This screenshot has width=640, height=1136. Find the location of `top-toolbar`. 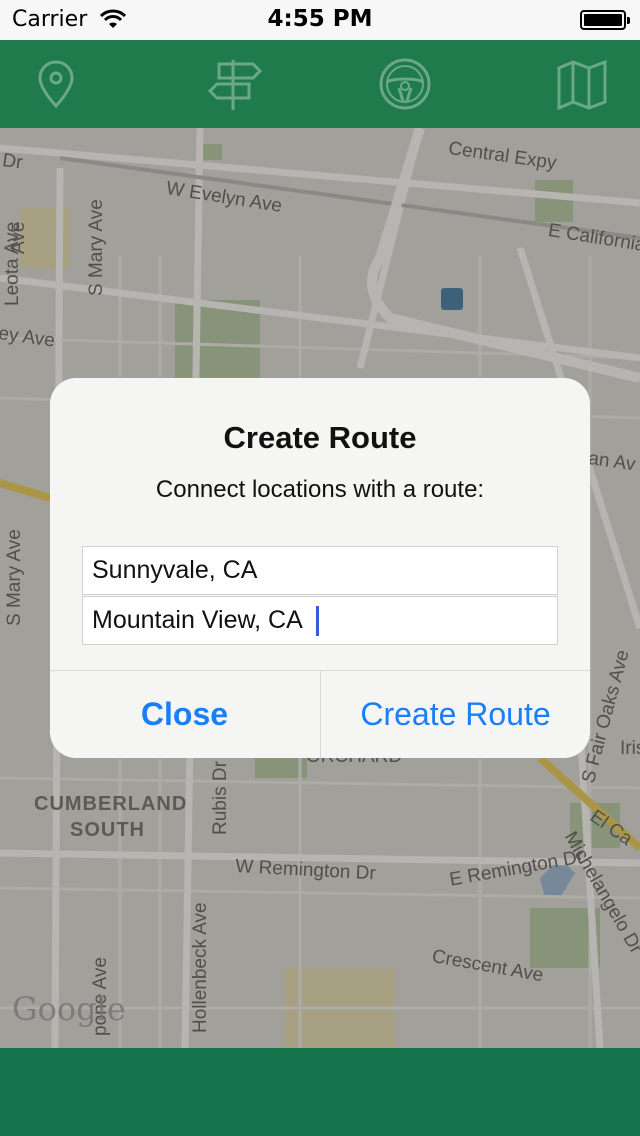

top-toolbar is located at coordinates (320, 84).